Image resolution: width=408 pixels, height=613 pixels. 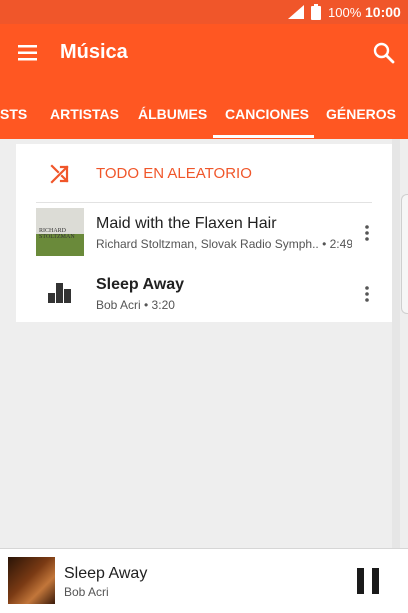 What do you see at coordinates (384, 53) in the screenshot?
I see `search-icon` at bounding box center [384, 53].